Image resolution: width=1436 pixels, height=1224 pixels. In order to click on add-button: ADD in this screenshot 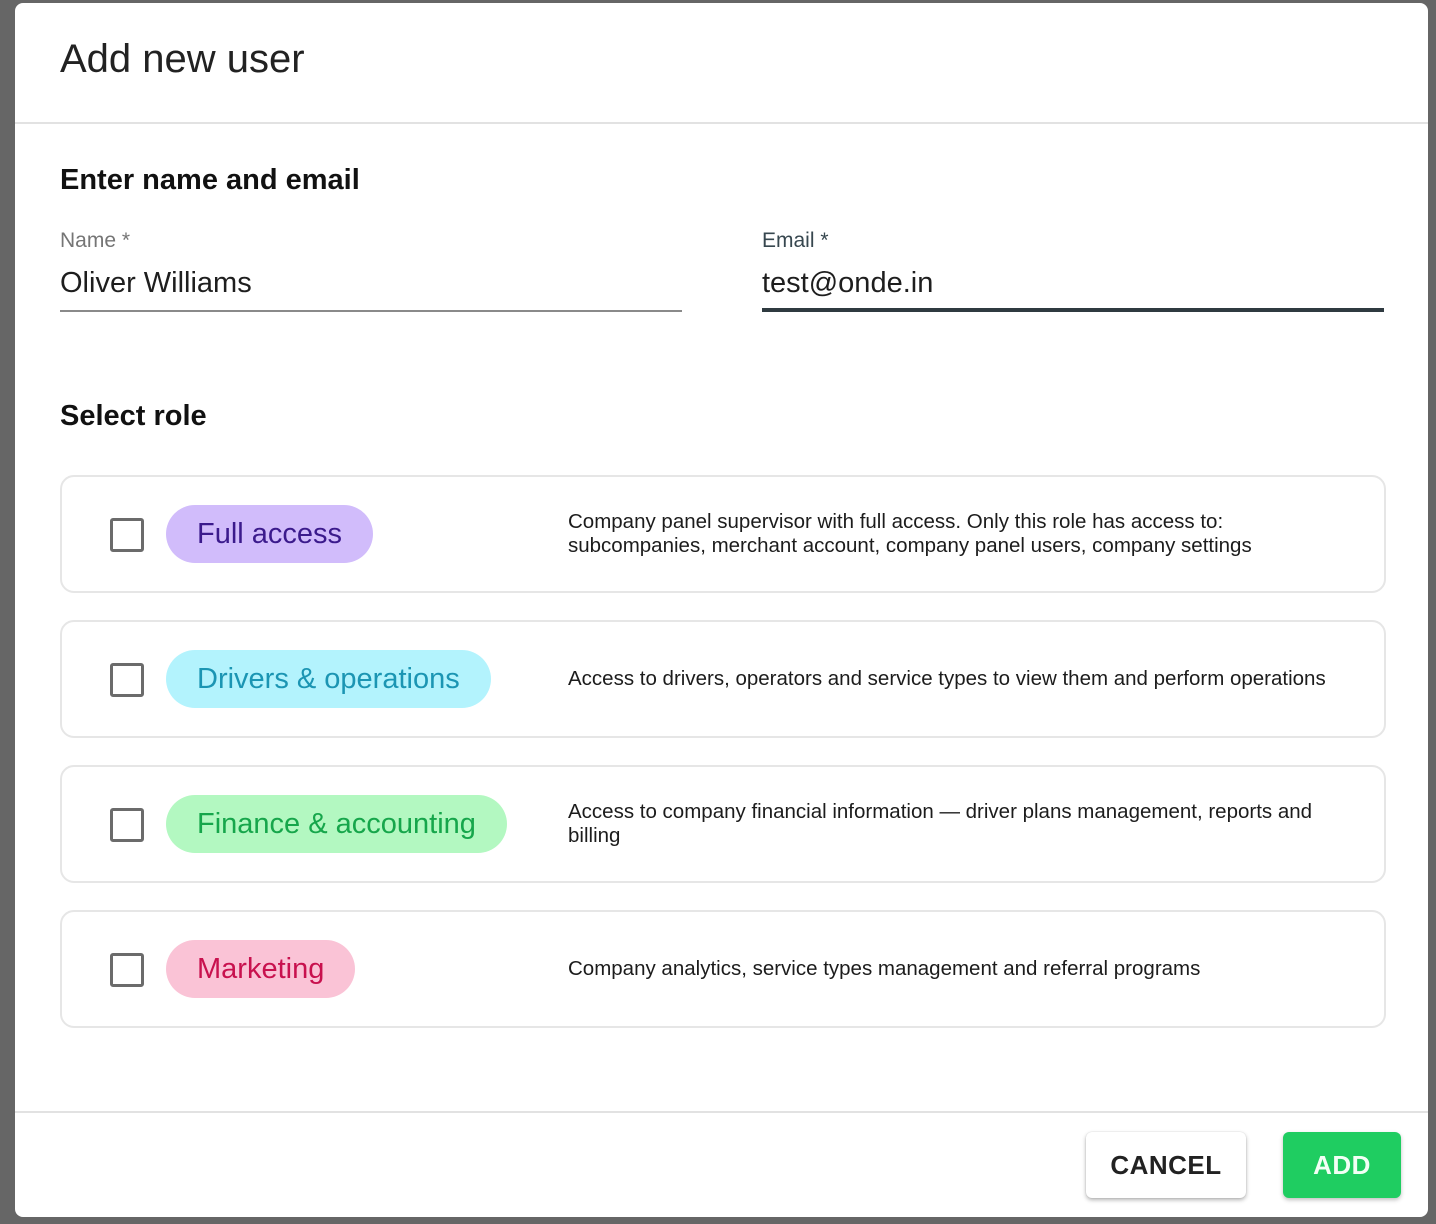, I will do `click(1342, 1165)`.